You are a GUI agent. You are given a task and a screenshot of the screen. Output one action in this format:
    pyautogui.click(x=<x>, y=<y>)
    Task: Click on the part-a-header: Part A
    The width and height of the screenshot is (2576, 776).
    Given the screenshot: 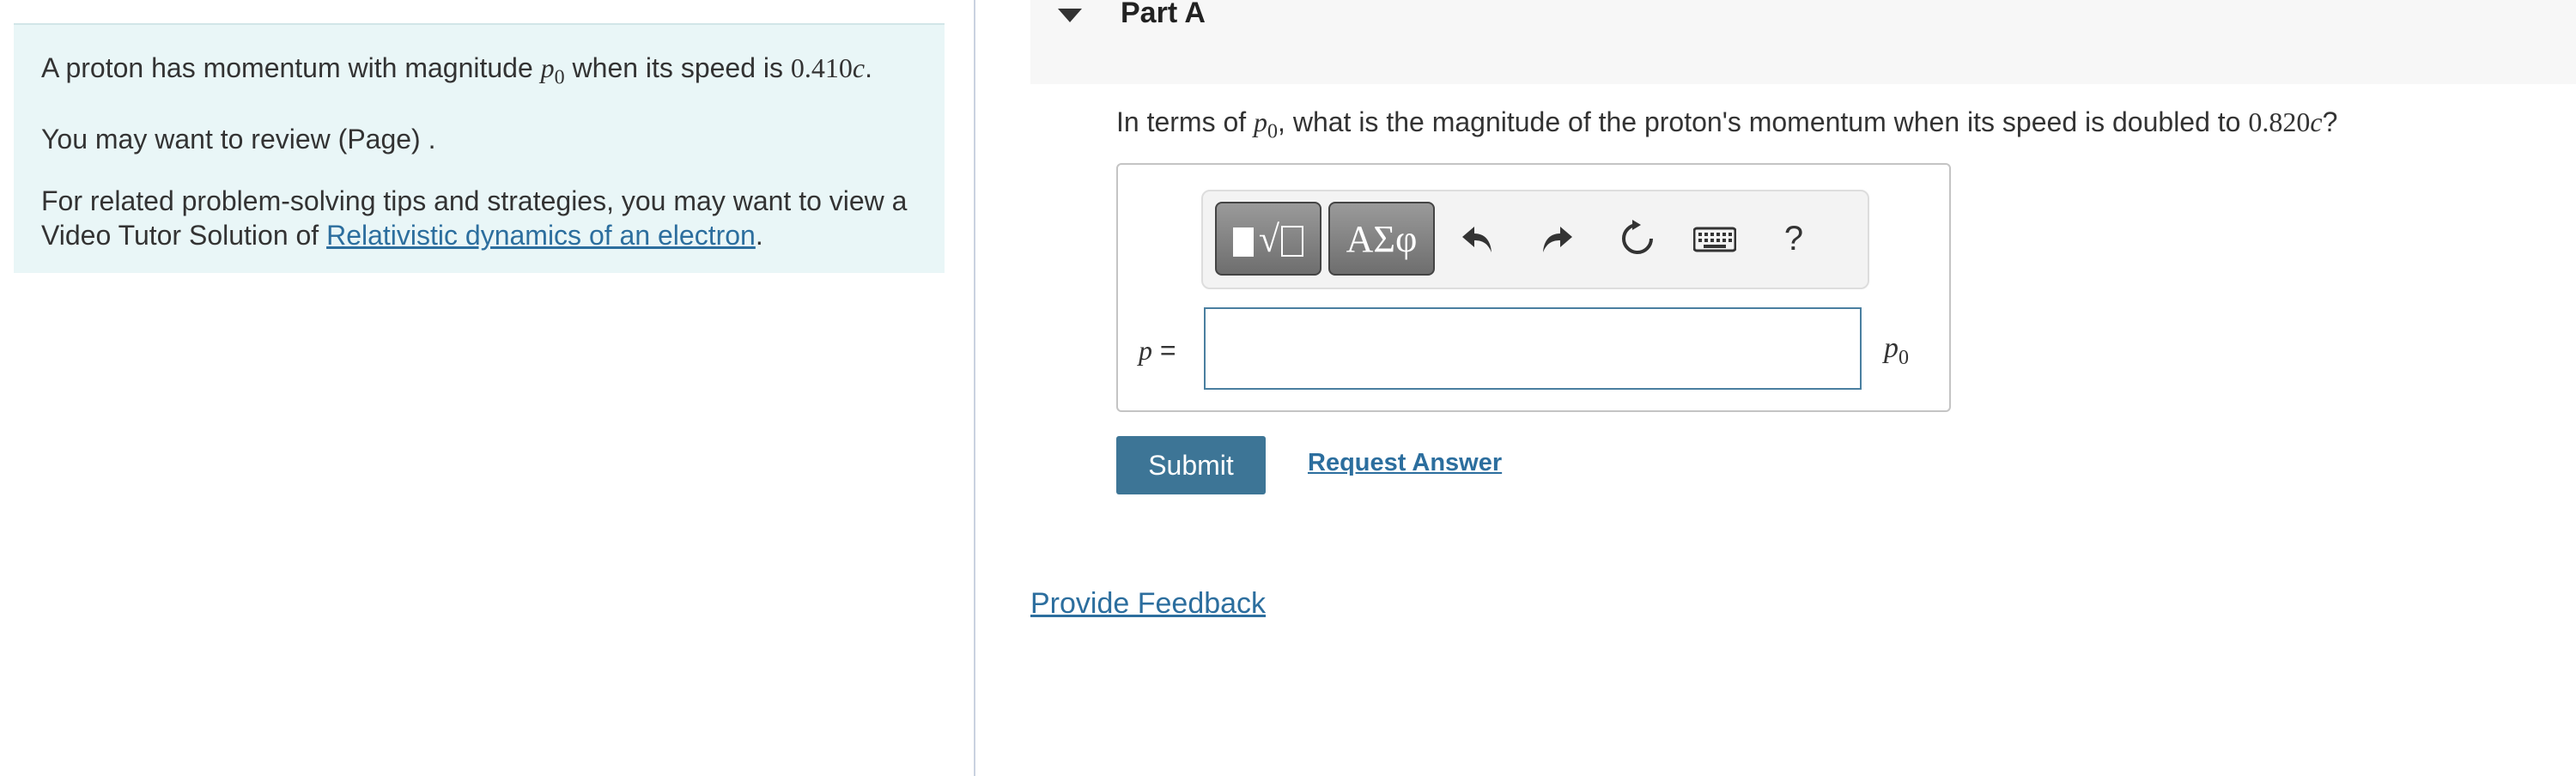 What is the action you would take?
    pyautogui.click(x=1803, y=42)
    